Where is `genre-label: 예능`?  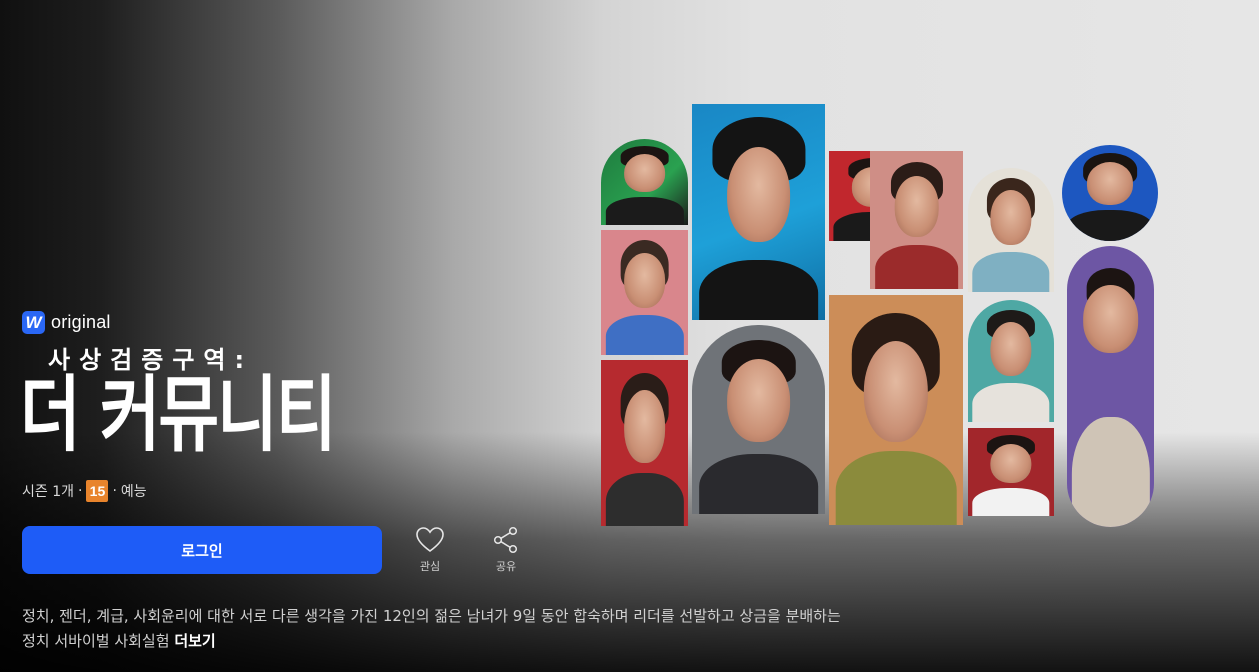 genre-label: 예능 is located at coordinates (133, 492).